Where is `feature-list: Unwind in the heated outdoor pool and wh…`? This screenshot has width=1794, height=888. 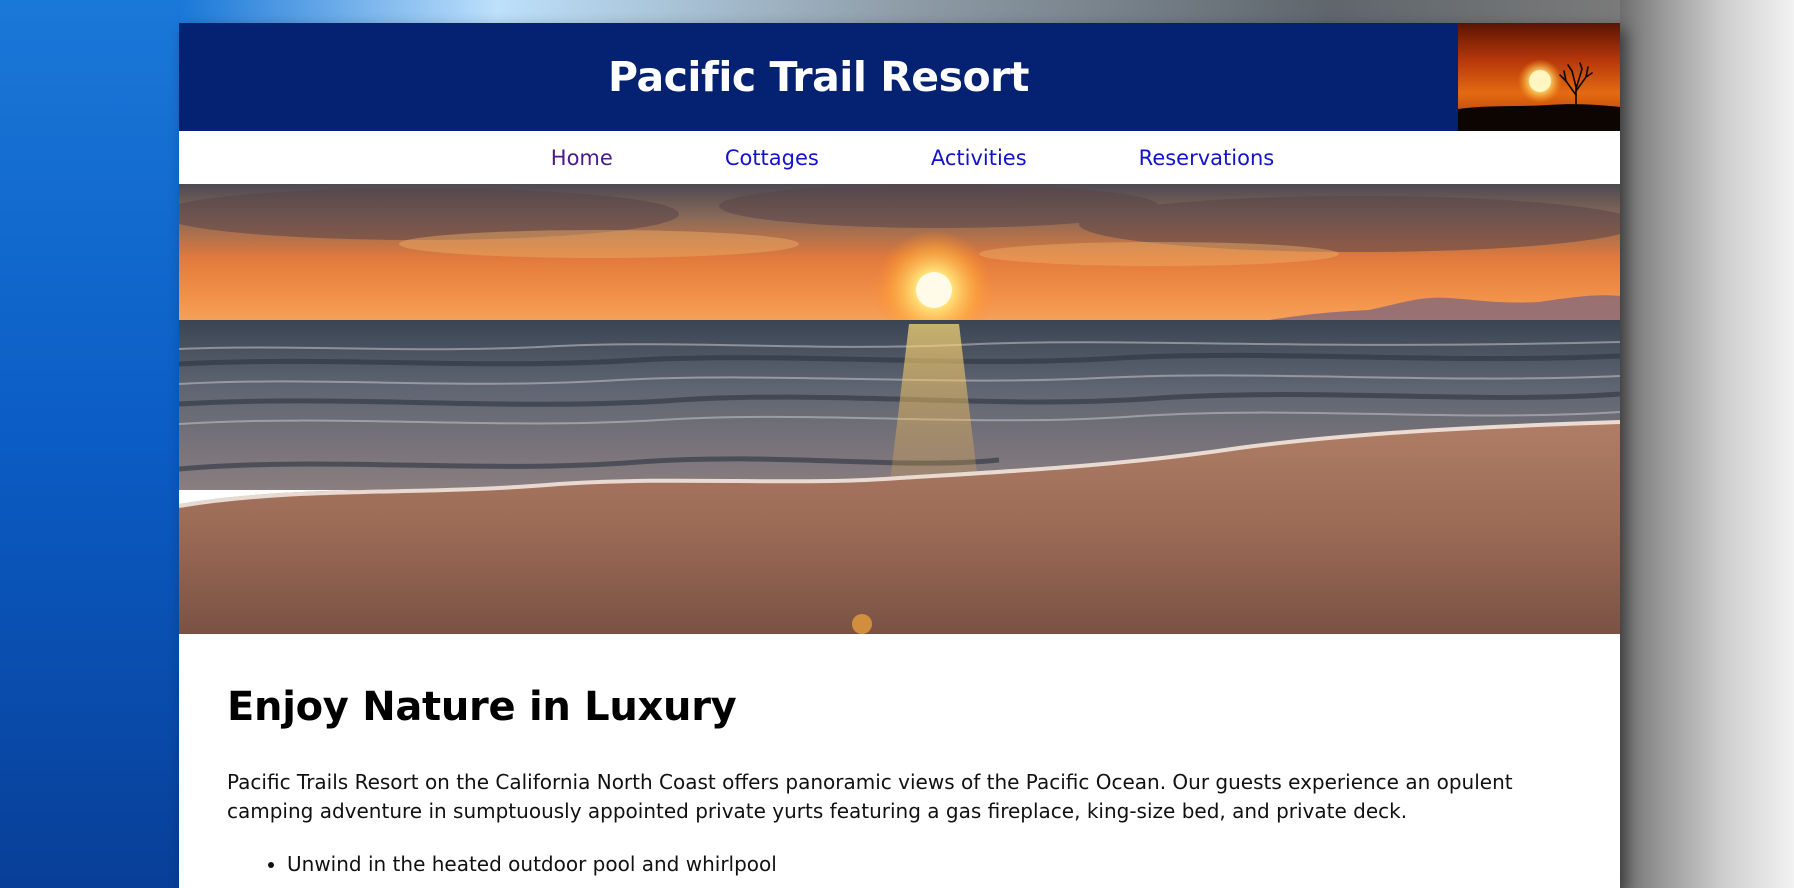 feature-list: Unwind in the heated outdoor pool and wh… is located at coordinates (899, 864).